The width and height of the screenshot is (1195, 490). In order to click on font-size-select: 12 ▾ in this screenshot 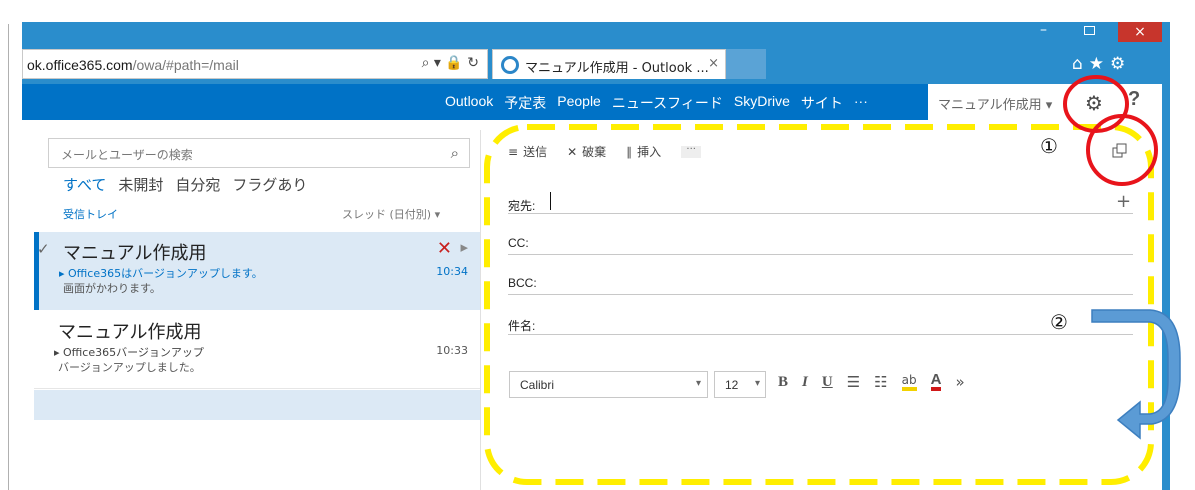, I will do `click(740, 384)`.